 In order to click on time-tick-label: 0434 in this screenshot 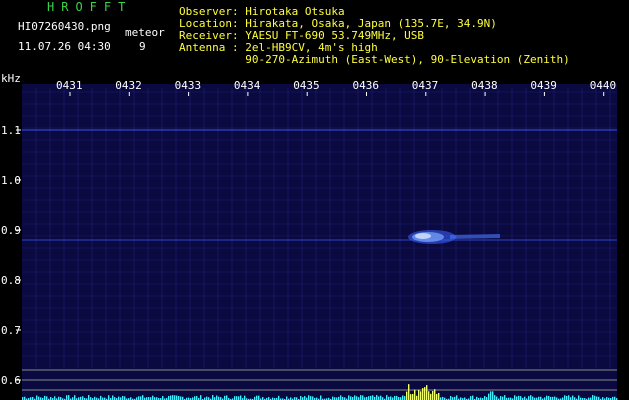, I will do `click(247, 85)`.